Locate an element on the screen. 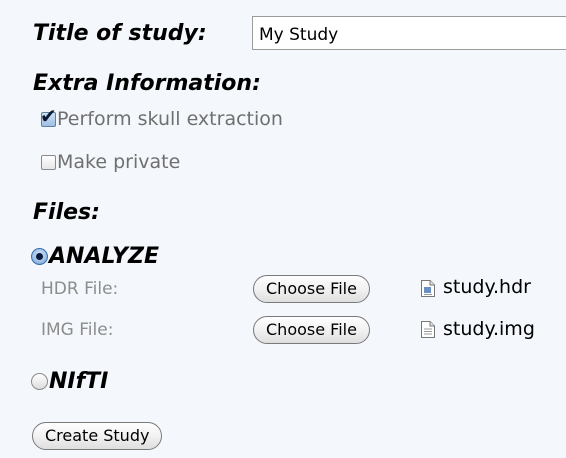 This screenshot has width=566, height=458. skull-extraction-label: Perform skull extraction is located at coordinates (170, 119).